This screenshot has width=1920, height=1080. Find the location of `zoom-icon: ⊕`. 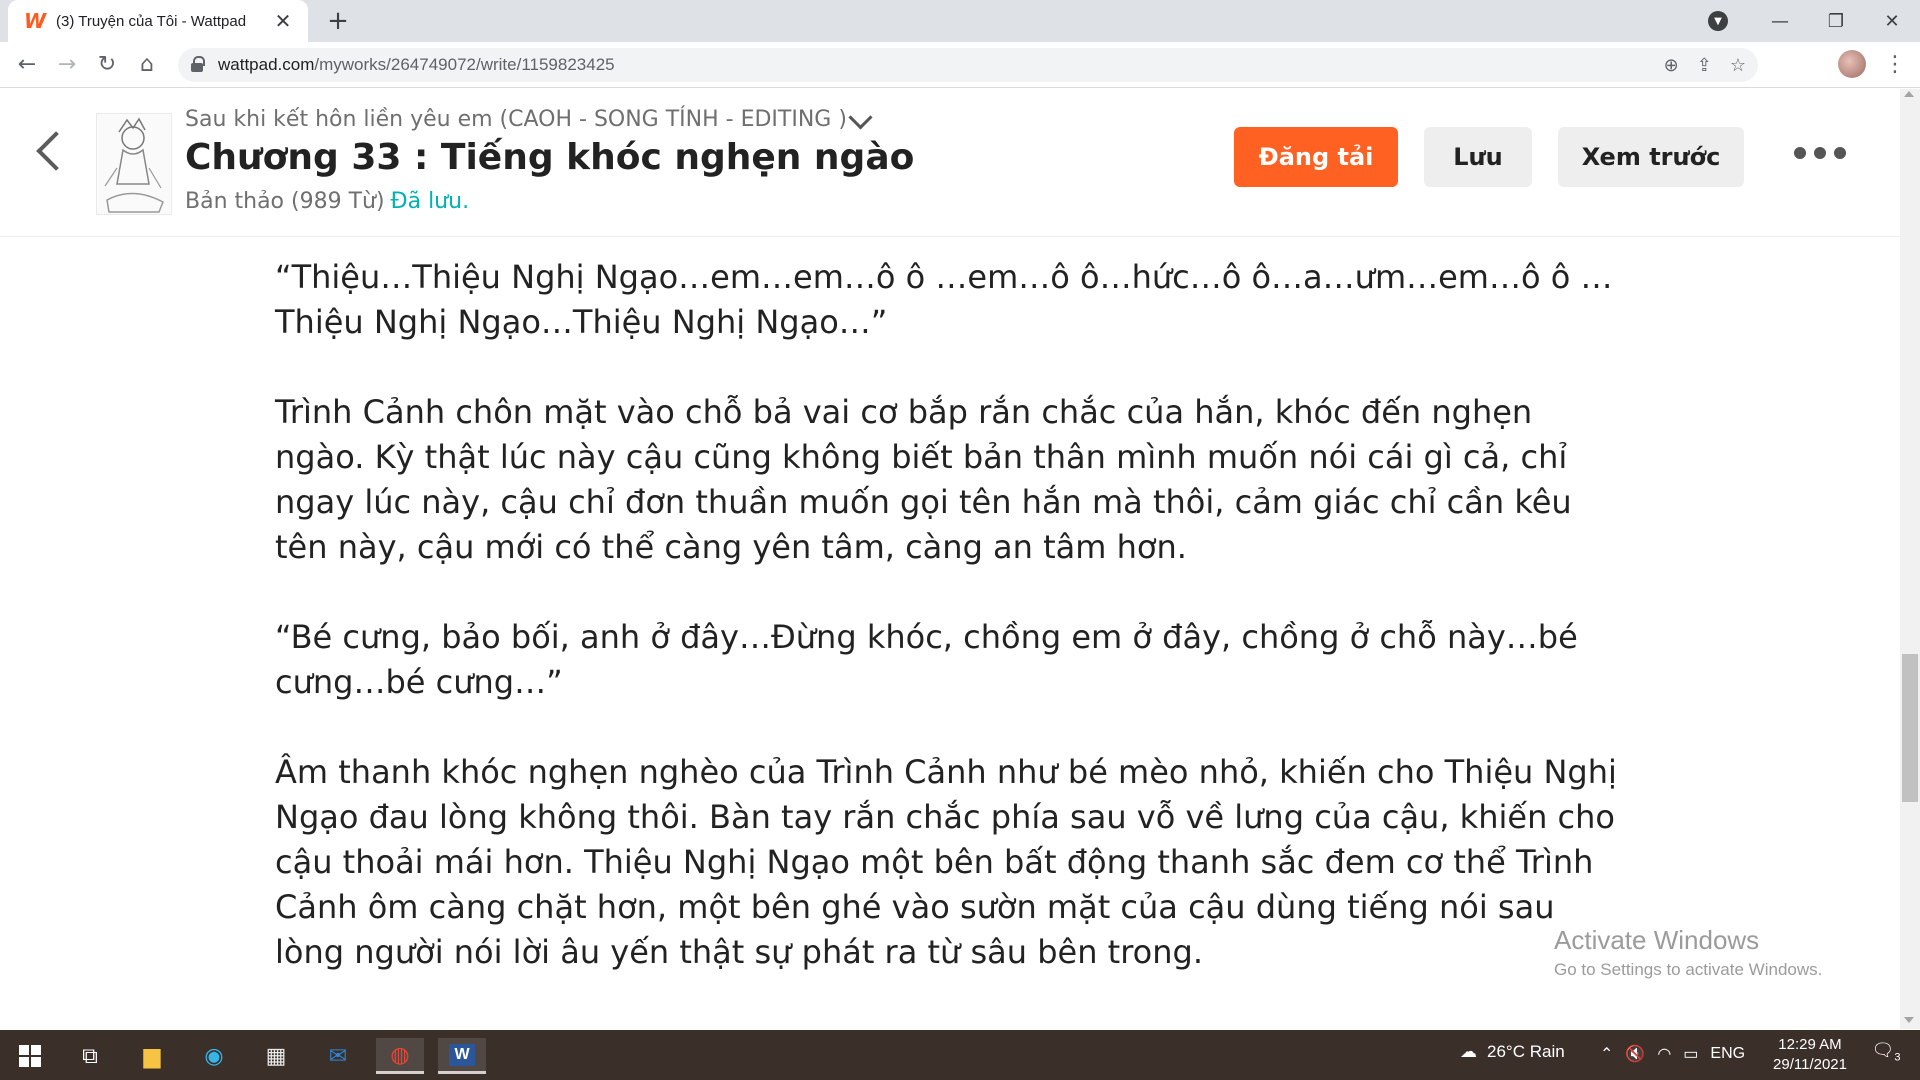

zoom-icon: ⊕ is located at coordinates (1671, 65).